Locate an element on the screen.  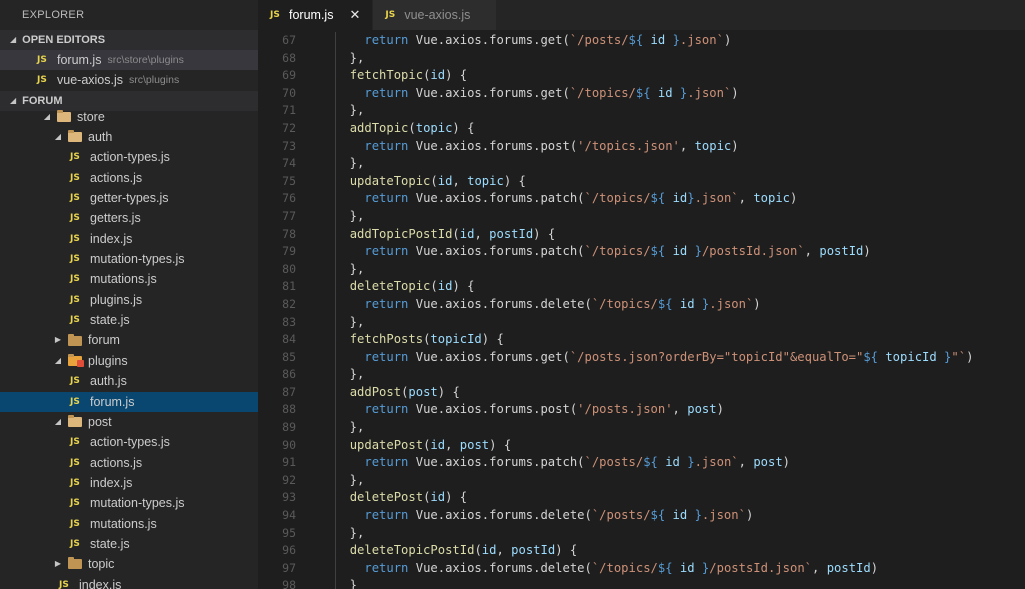
code-line: 78 addTopicPostId(id, postId) { is located at coordinates (641, 235).